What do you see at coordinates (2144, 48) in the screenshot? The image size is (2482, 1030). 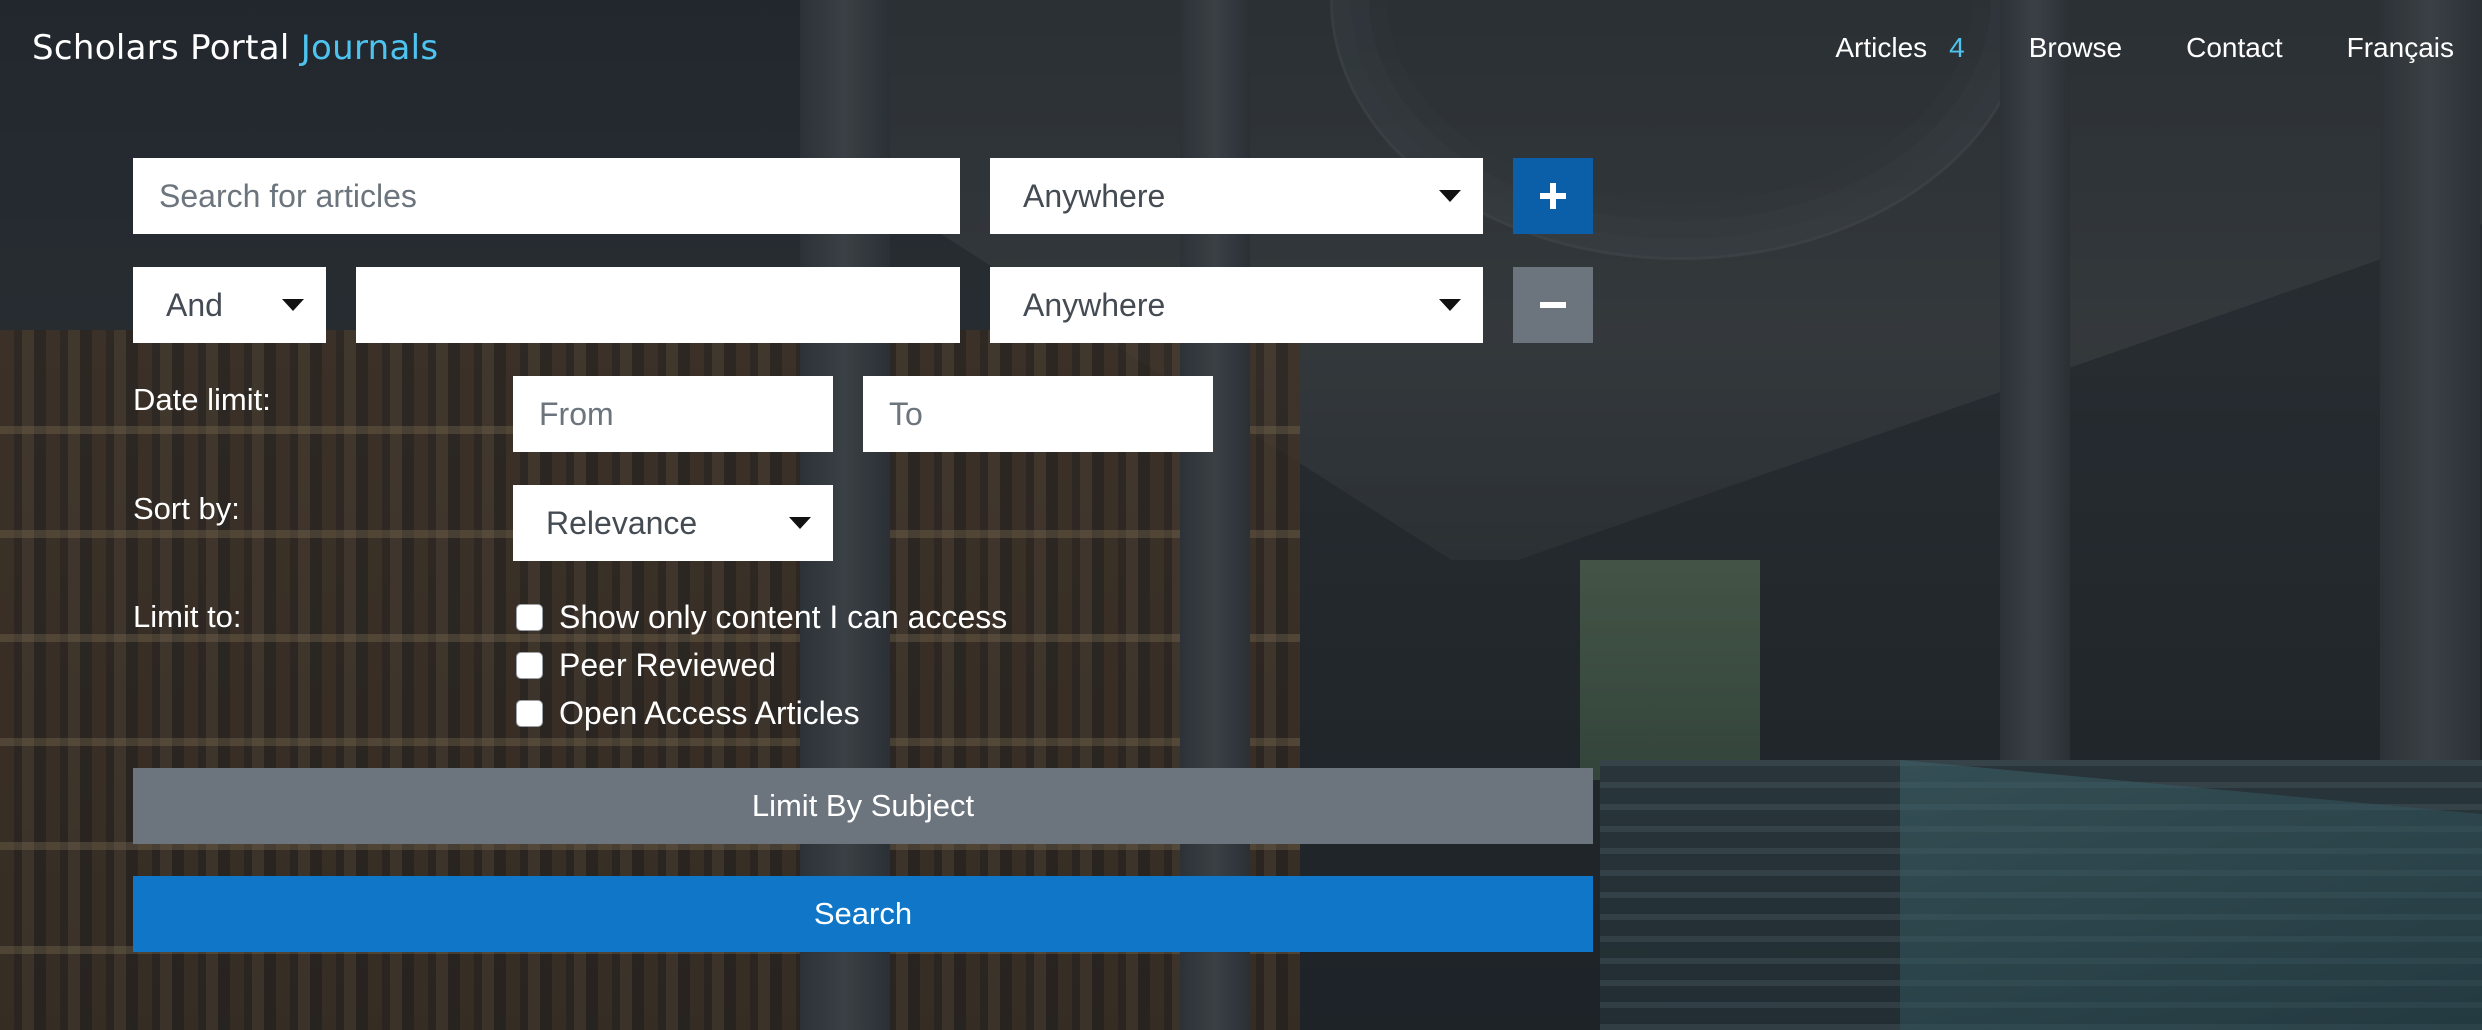 I see `main-nav: Articles 4 Browse Contact Français` at bounding box center [2144, 48].